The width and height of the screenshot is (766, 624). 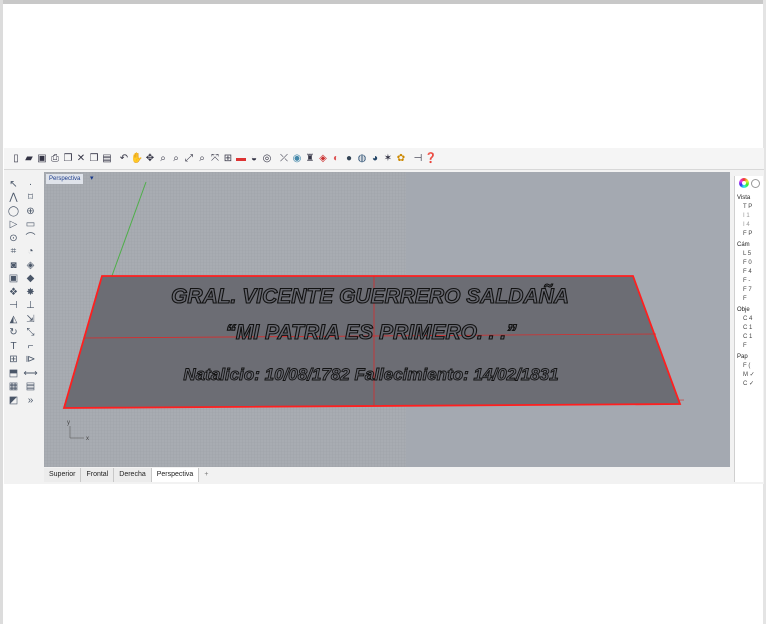 What do you see at coordinates (749, 207) in the screenshot?
I see `panel-property-row: T P` at bounding box center [749, 207].